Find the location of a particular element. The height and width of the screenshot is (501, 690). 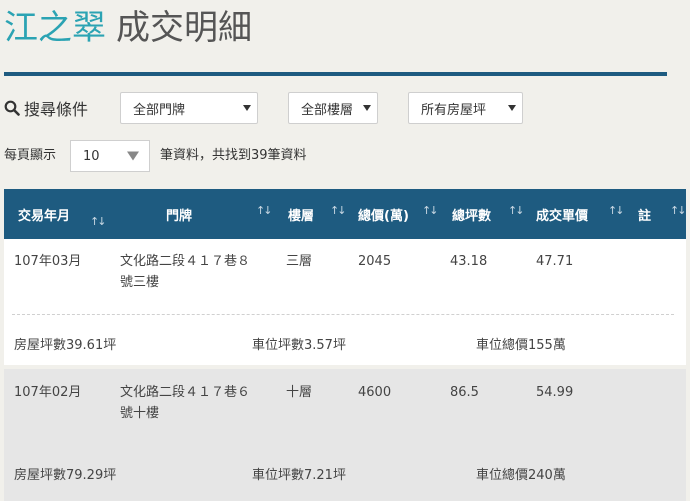

cell-address: 文化路二段４１７巷６ 號十樓 is located at coordinates (185, 403).